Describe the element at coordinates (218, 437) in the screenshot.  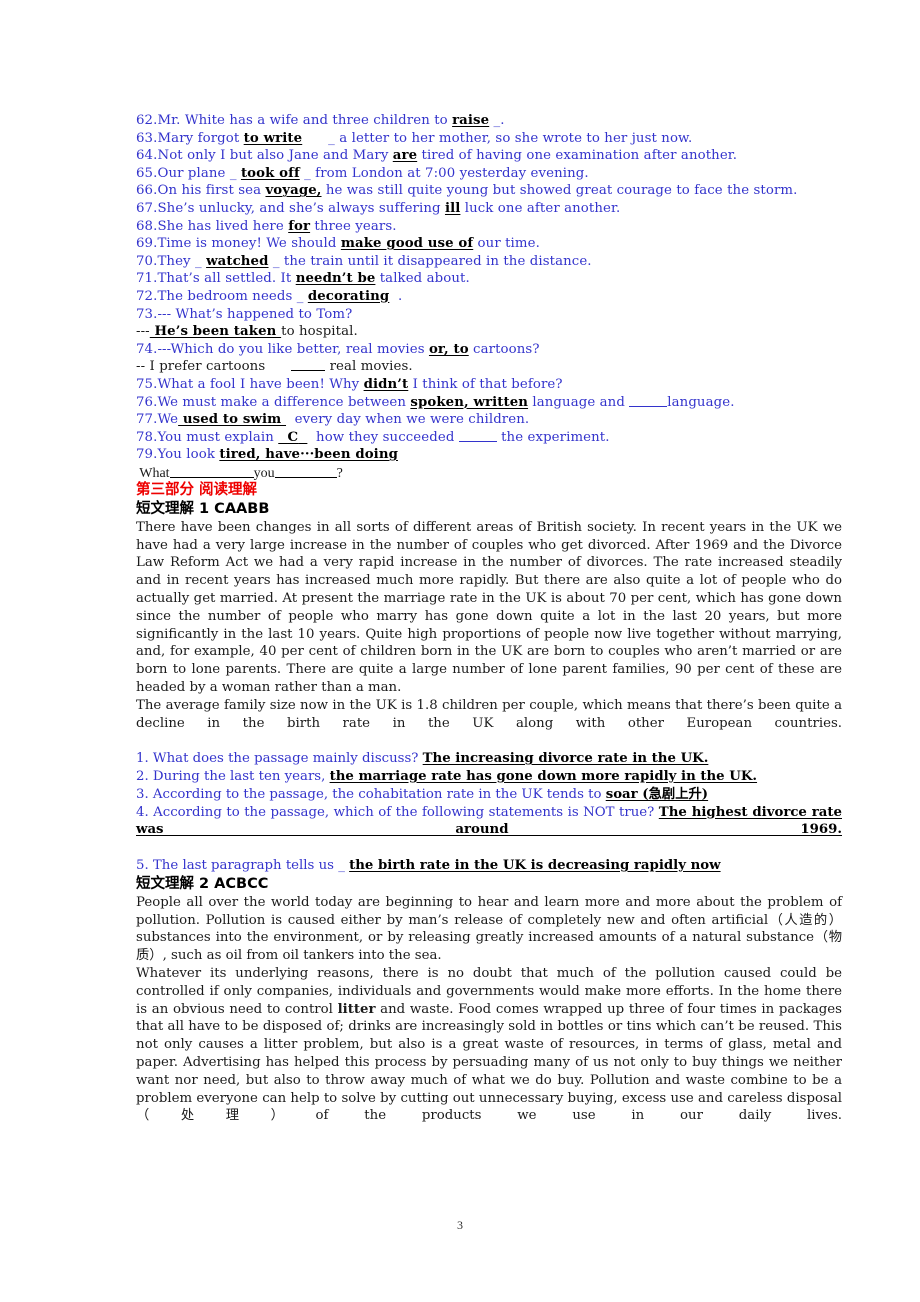
I see `exercise-text-pre: You must explain` at that location.